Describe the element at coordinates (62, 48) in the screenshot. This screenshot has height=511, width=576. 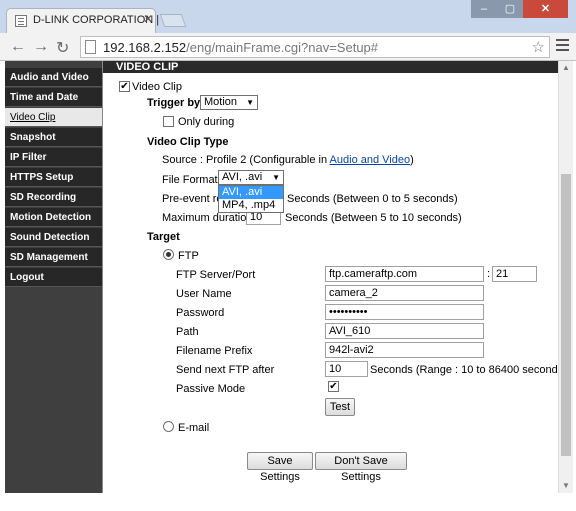
I see `reload-icon: ↻` at that location.